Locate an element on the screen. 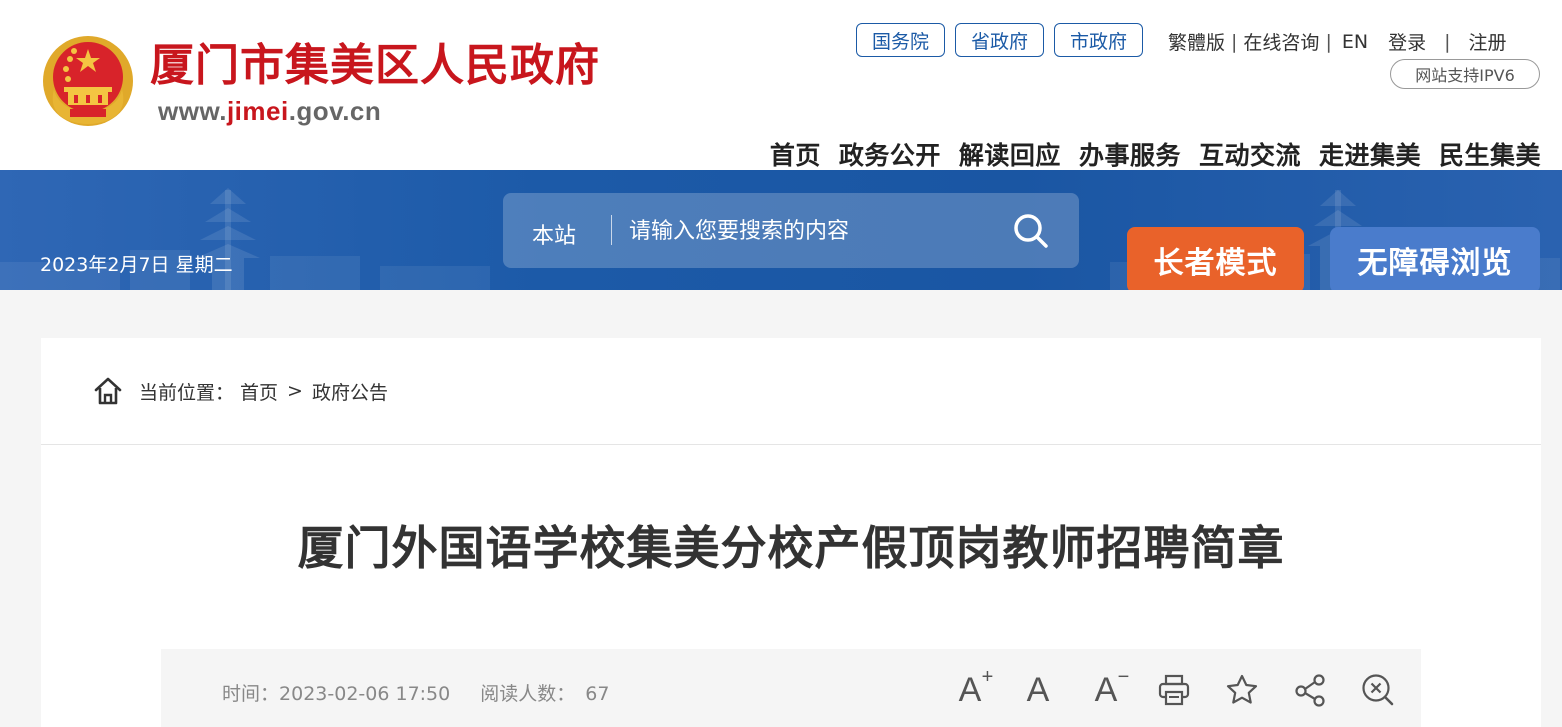 This screenshot has width=1562, height=727. nav-about-jimei: 走进集美 is located at coordinates (1370, 154).